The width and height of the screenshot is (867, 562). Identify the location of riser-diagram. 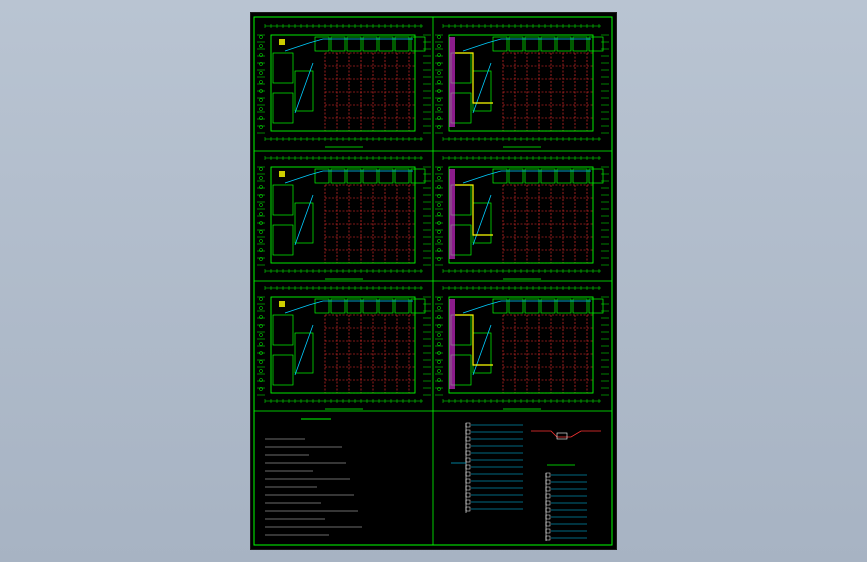
(566, 434).